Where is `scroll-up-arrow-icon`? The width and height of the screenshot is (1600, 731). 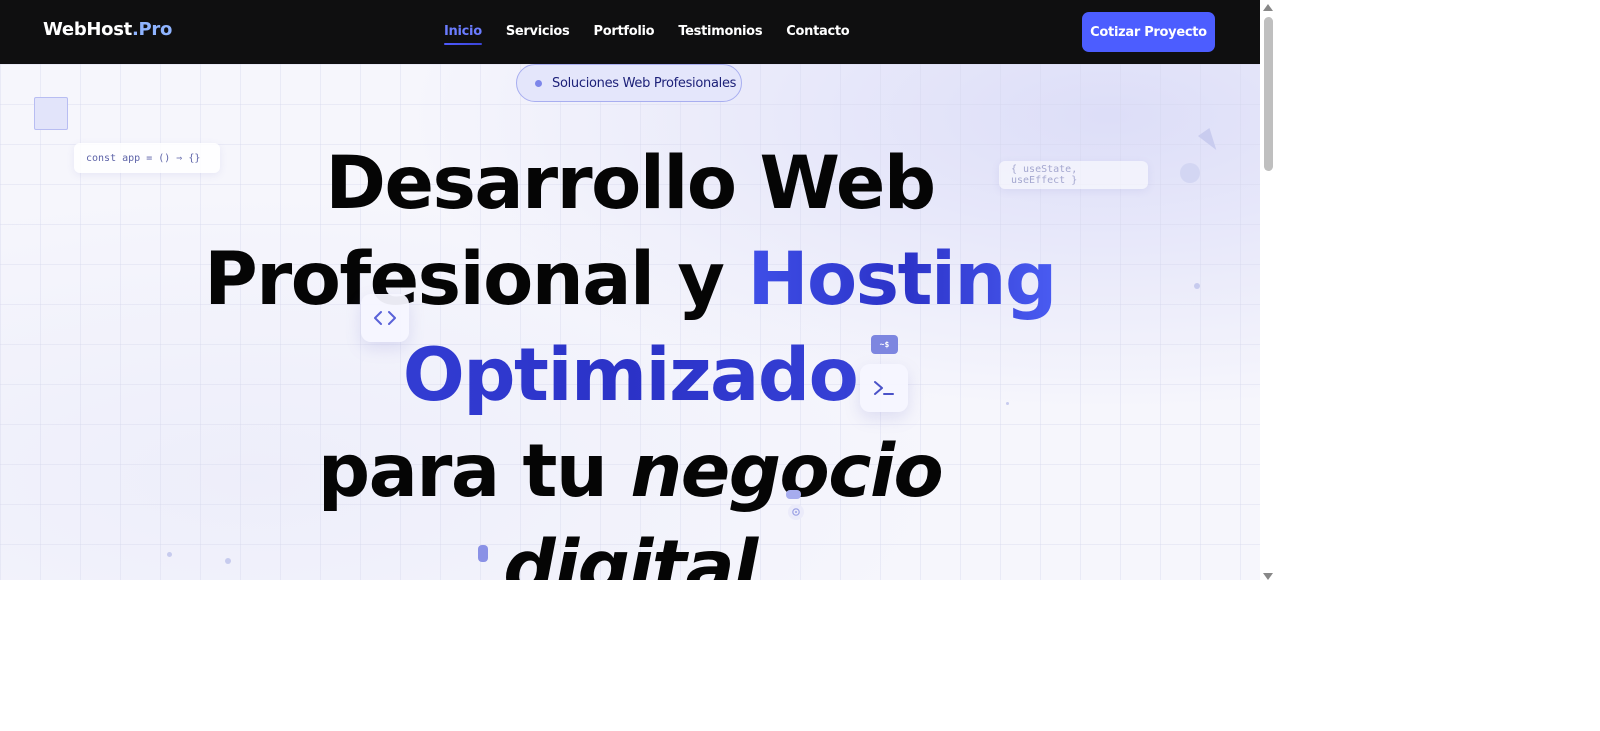 scroll-up-arrow-icon is located at coordinates (1268, 7).